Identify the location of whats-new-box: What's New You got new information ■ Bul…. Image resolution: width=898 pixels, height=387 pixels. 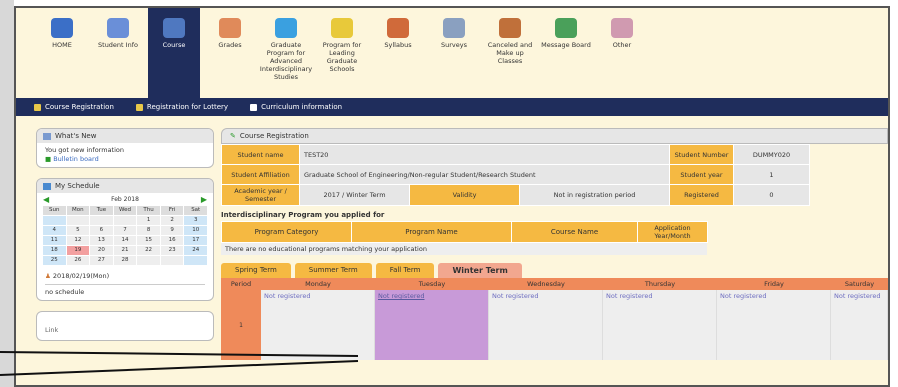
(125, 148).